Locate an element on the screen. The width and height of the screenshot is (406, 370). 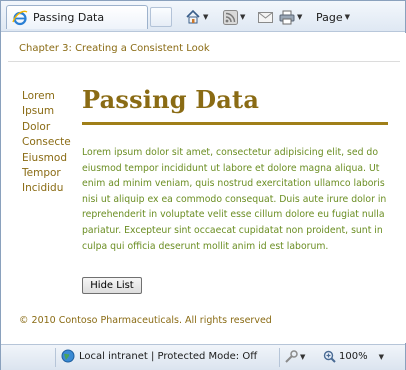
sidebar-link: Consecte is located at coordinates (46, 142).